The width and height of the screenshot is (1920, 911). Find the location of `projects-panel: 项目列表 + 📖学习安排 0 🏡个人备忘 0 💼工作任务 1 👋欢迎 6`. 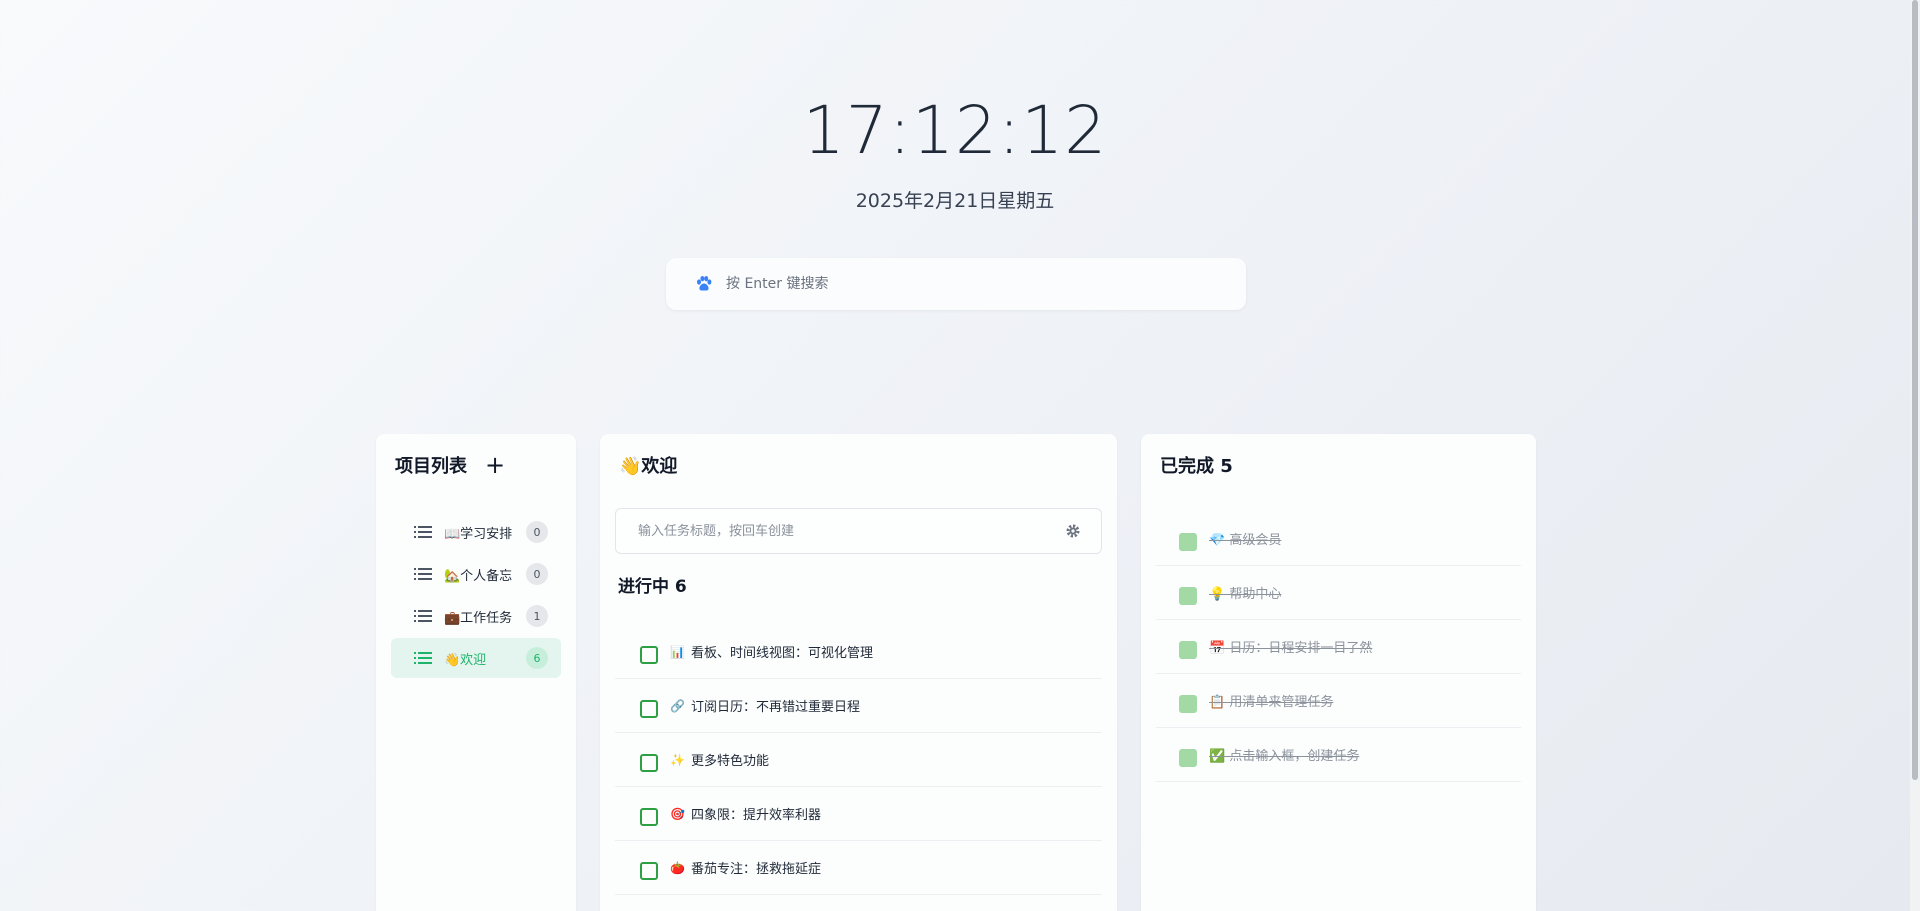

projects-panel: 项目列表 + 📖学习安排 0 🏡个人备忘 0 💼工作任务 1 👋欢迎 6 is located at coordinates (476, 672).